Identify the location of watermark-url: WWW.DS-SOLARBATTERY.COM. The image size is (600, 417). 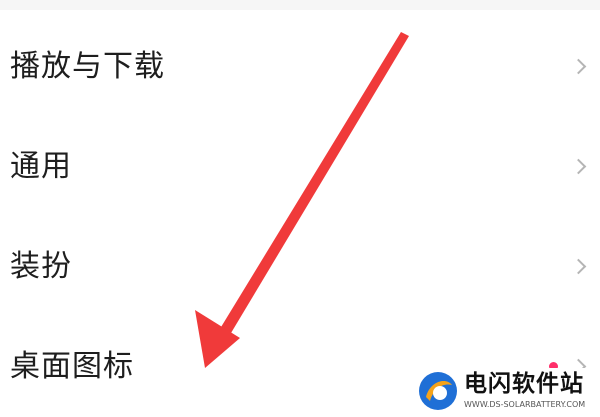
(525, 404).